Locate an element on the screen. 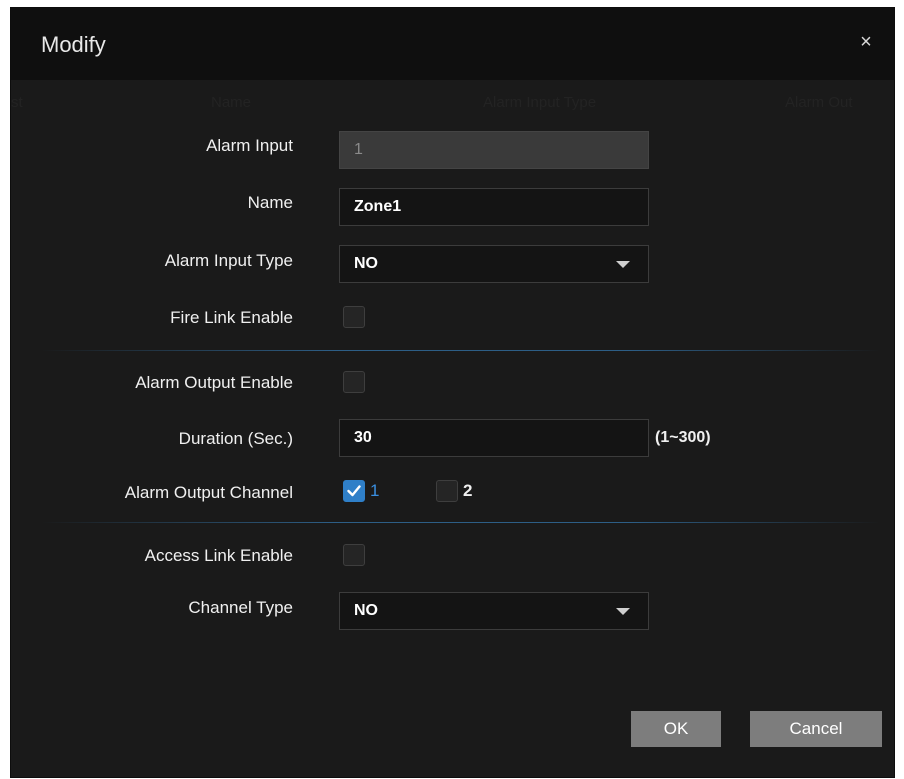 The height and width of the screenshot is (779, 904). checkmark-icon is located at coordinates (354, 491).